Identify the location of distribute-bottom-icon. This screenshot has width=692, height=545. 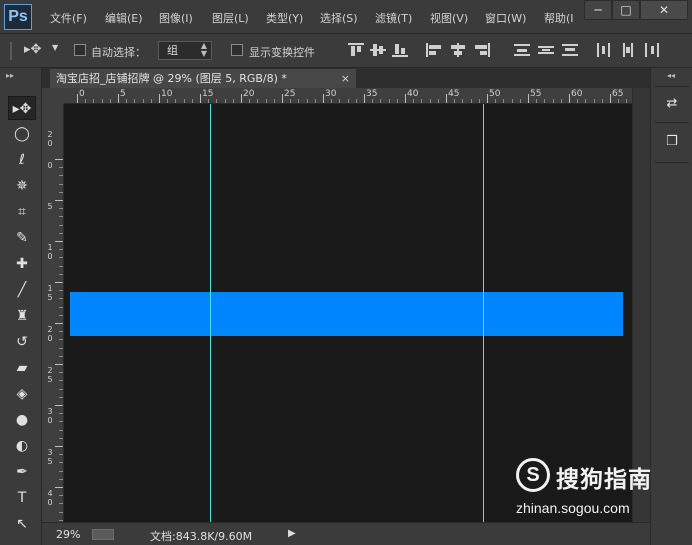
(570, 50).